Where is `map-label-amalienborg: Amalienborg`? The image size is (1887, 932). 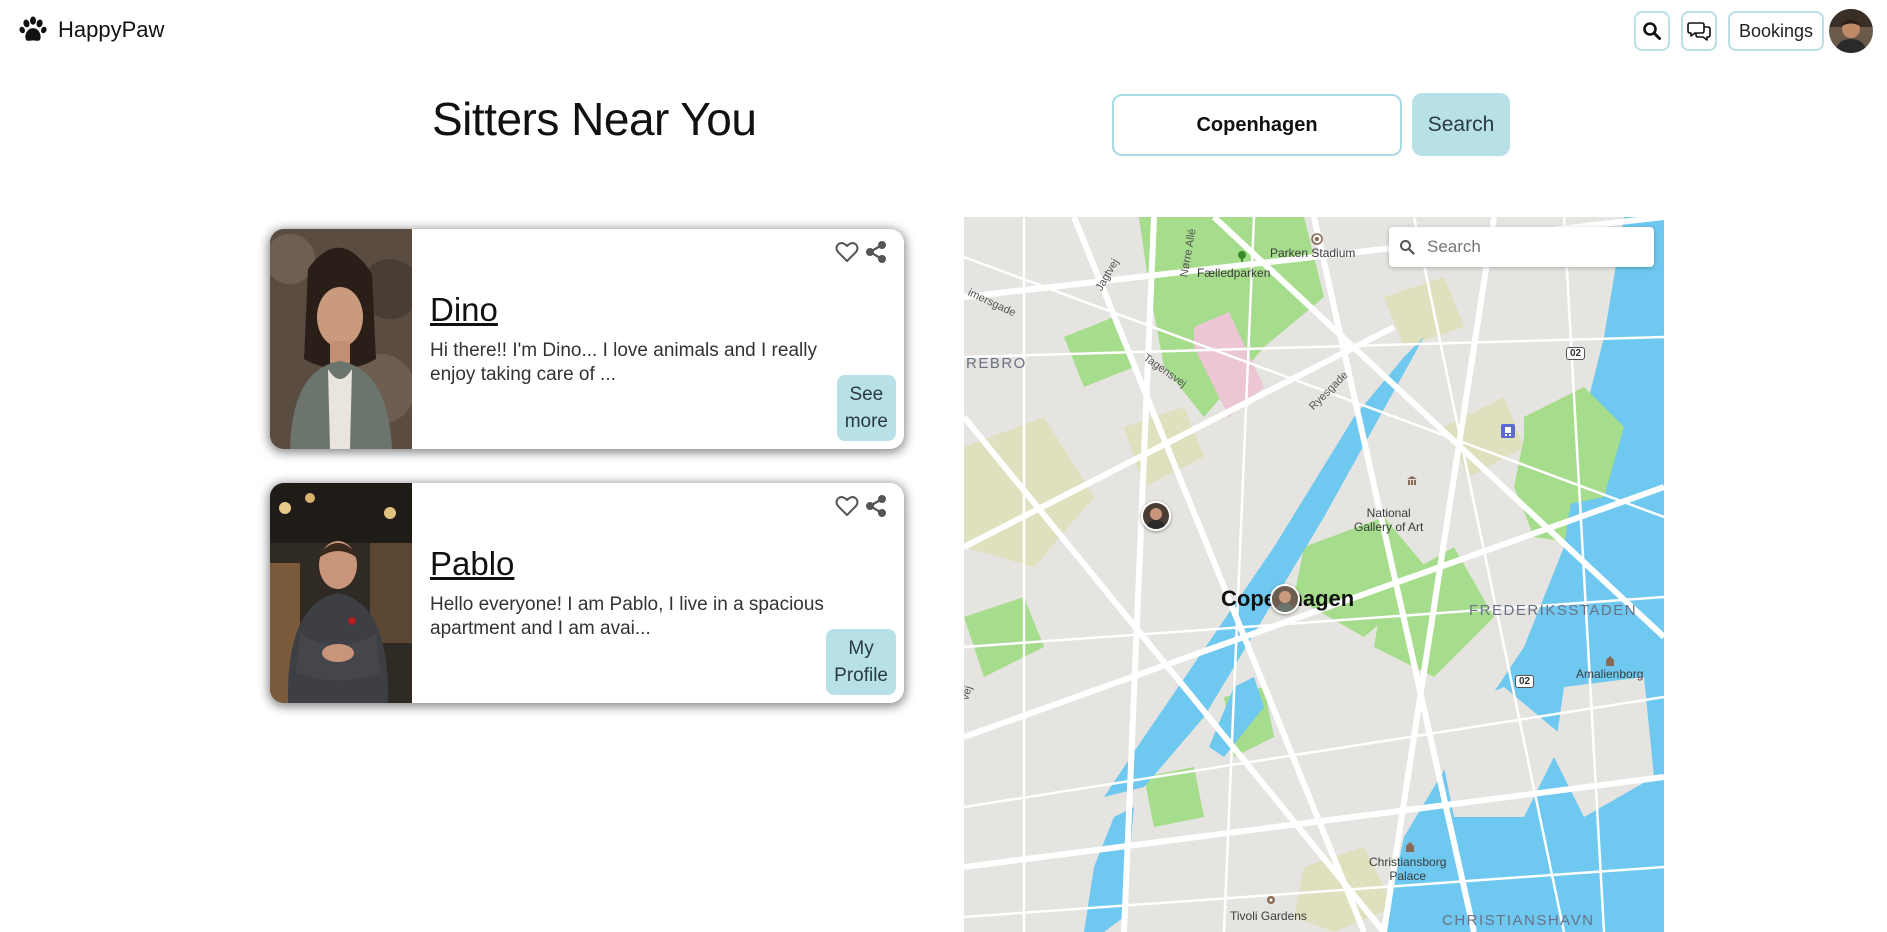
map-label-amalienborg: Amalienborg is located at coordinates (1610, 674).